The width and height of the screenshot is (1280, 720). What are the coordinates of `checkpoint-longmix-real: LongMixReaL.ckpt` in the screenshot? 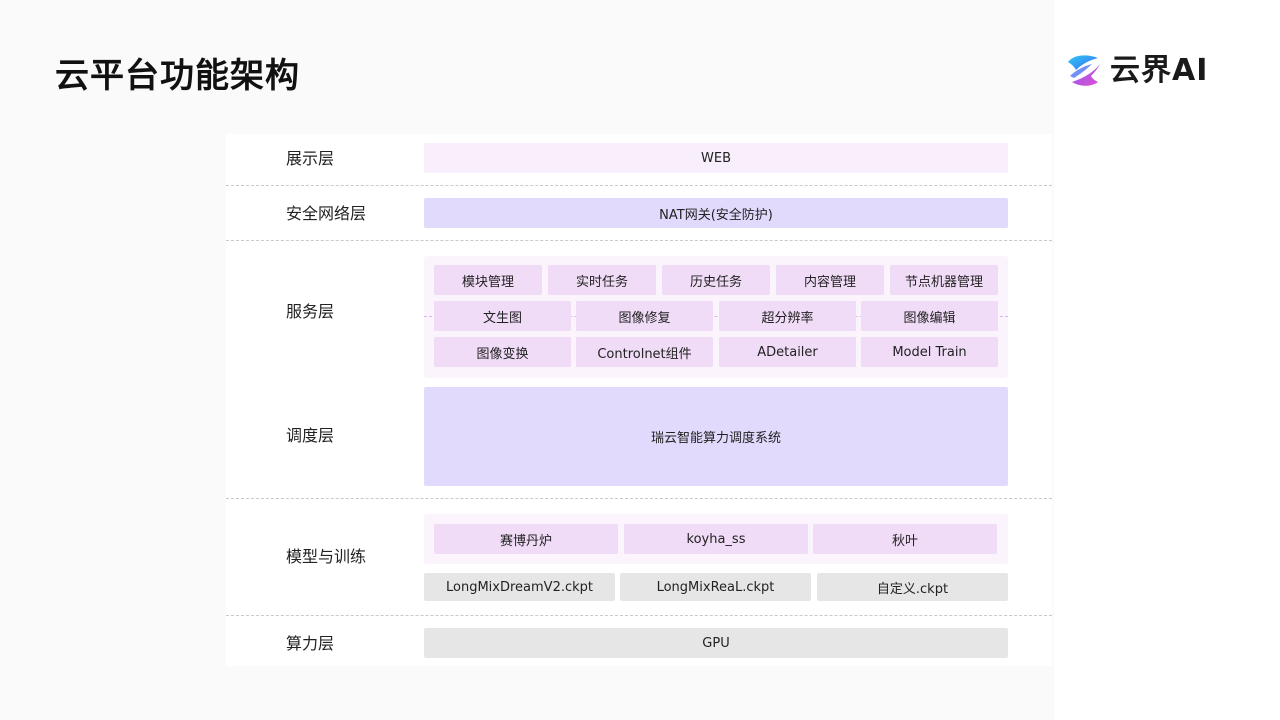 It's located at (715, 587).